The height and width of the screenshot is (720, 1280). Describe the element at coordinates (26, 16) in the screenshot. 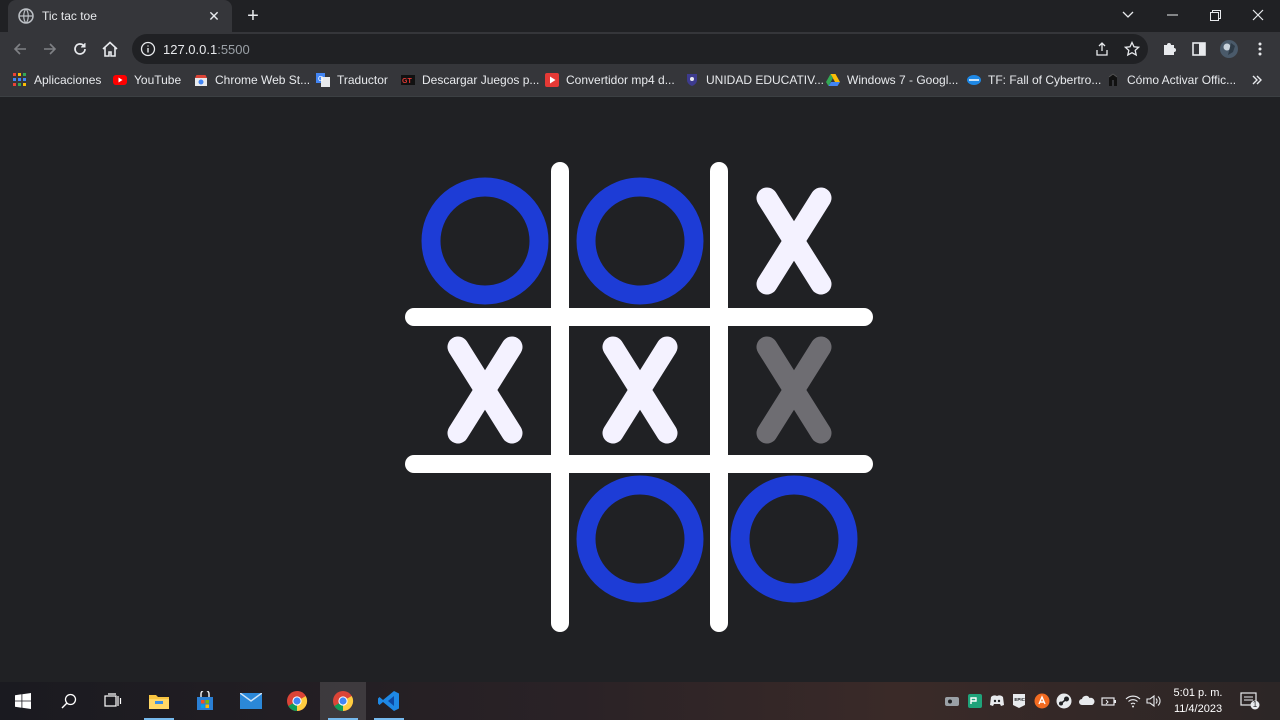

I see `globe-icon` at that location.